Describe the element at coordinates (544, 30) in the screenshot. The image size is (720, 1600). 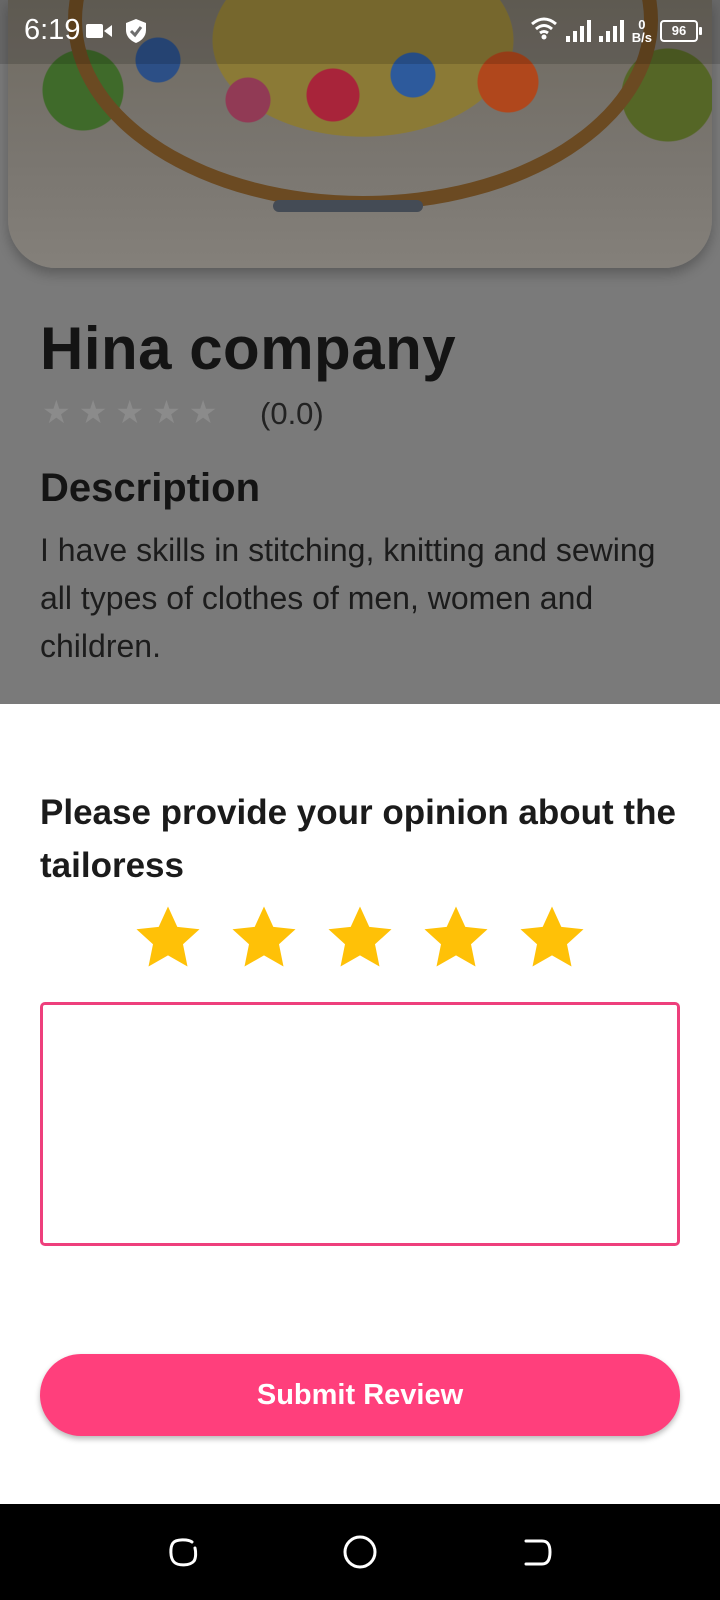
I see `wifi-icon` at that location.